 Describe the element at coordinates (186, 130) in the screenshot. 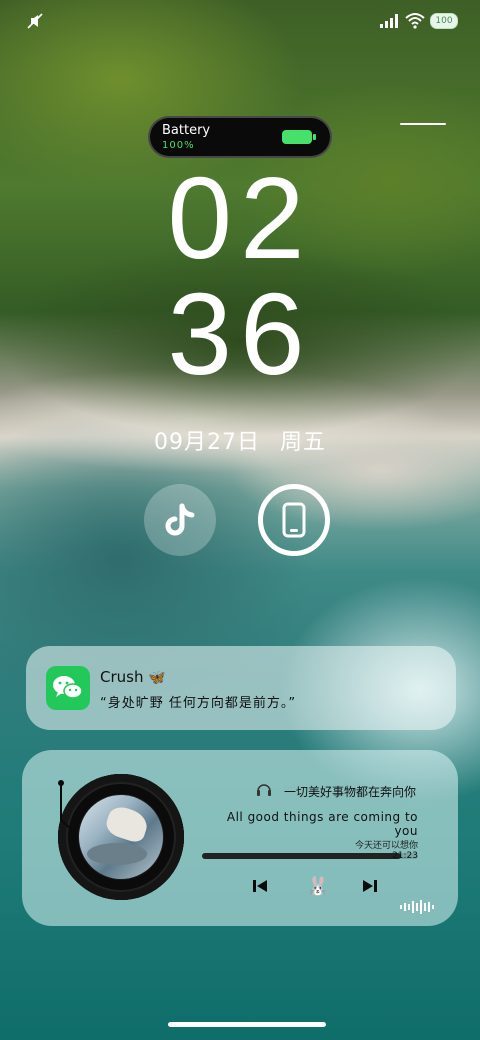

I see `battery-widget-label: Battery` at that location.